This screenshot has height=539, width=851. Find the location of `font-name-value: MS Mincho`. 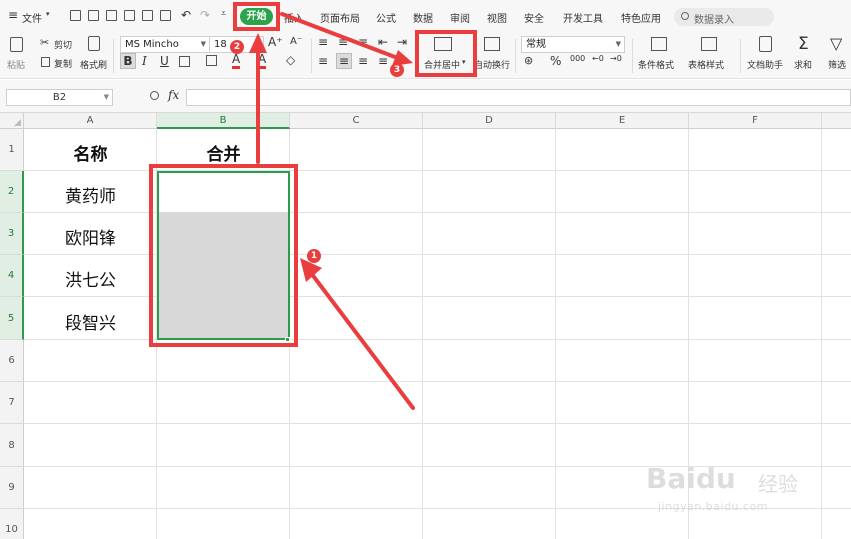

font-name-value: MS Mincho is located at coordinates (152, 44).